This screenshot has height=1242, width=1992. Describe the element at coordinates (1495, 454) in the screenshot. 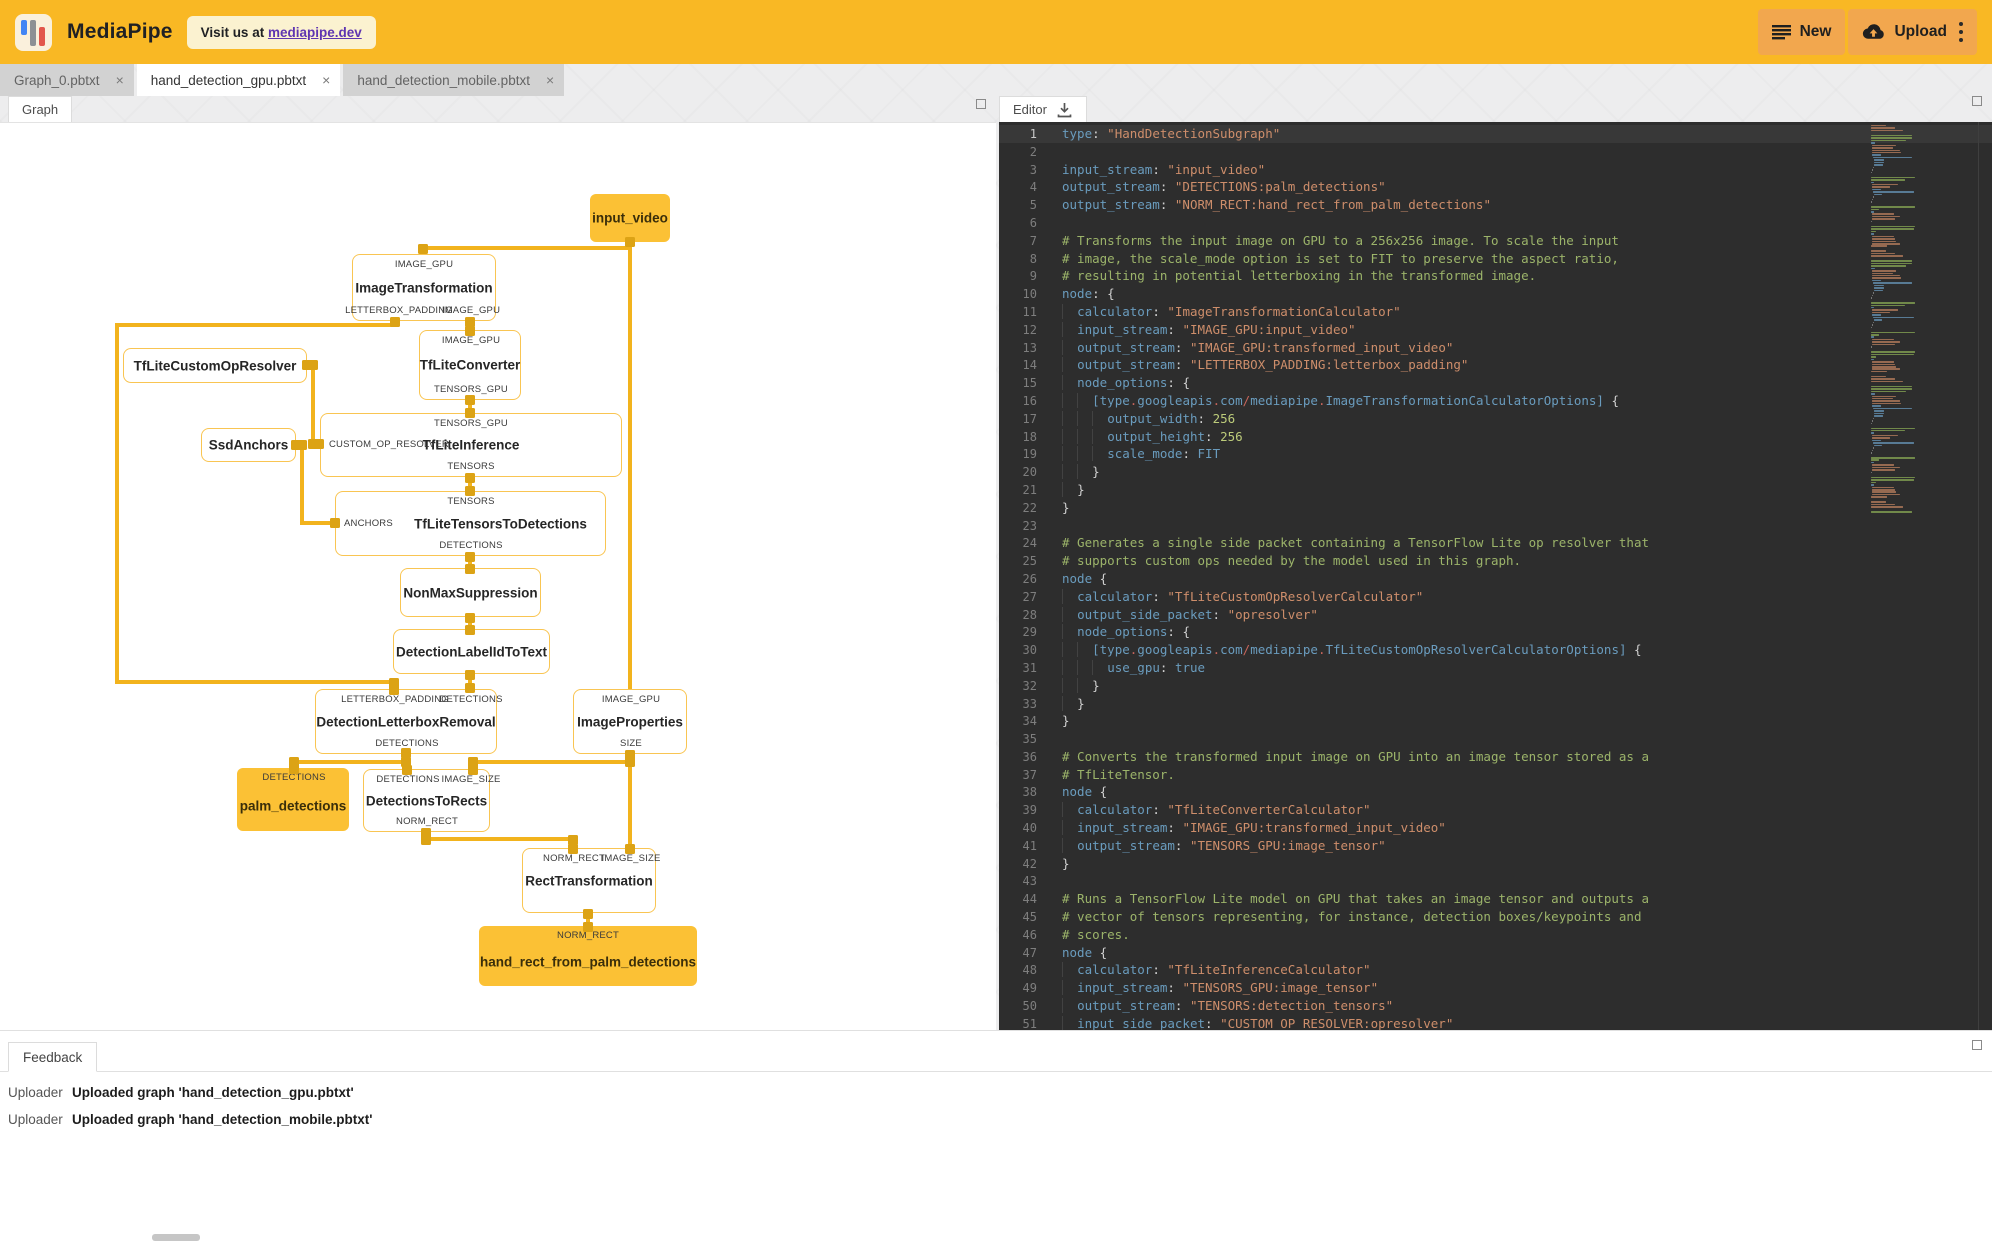

I see `code-line: 19 scale_mode: FIT` at that location.